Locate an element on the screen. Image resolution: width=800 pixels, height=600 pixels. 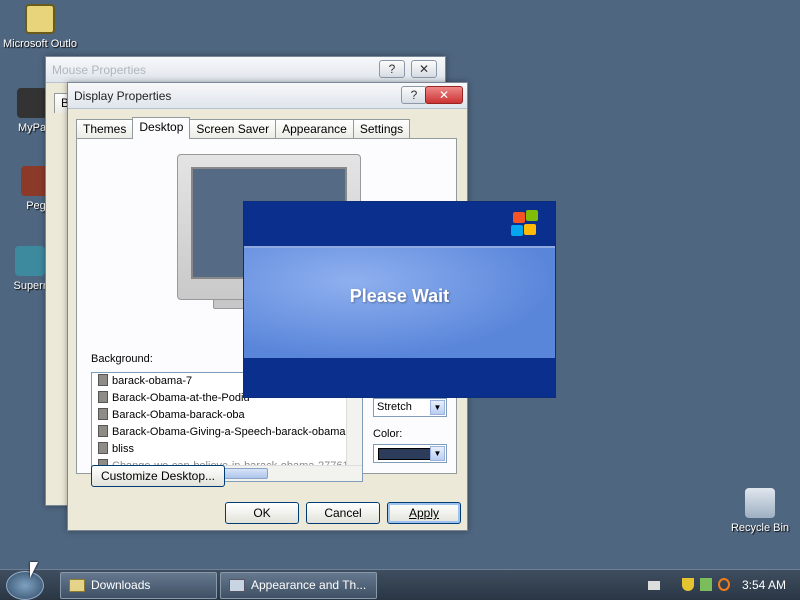
color-swatch is located at coordinates (406, 454).